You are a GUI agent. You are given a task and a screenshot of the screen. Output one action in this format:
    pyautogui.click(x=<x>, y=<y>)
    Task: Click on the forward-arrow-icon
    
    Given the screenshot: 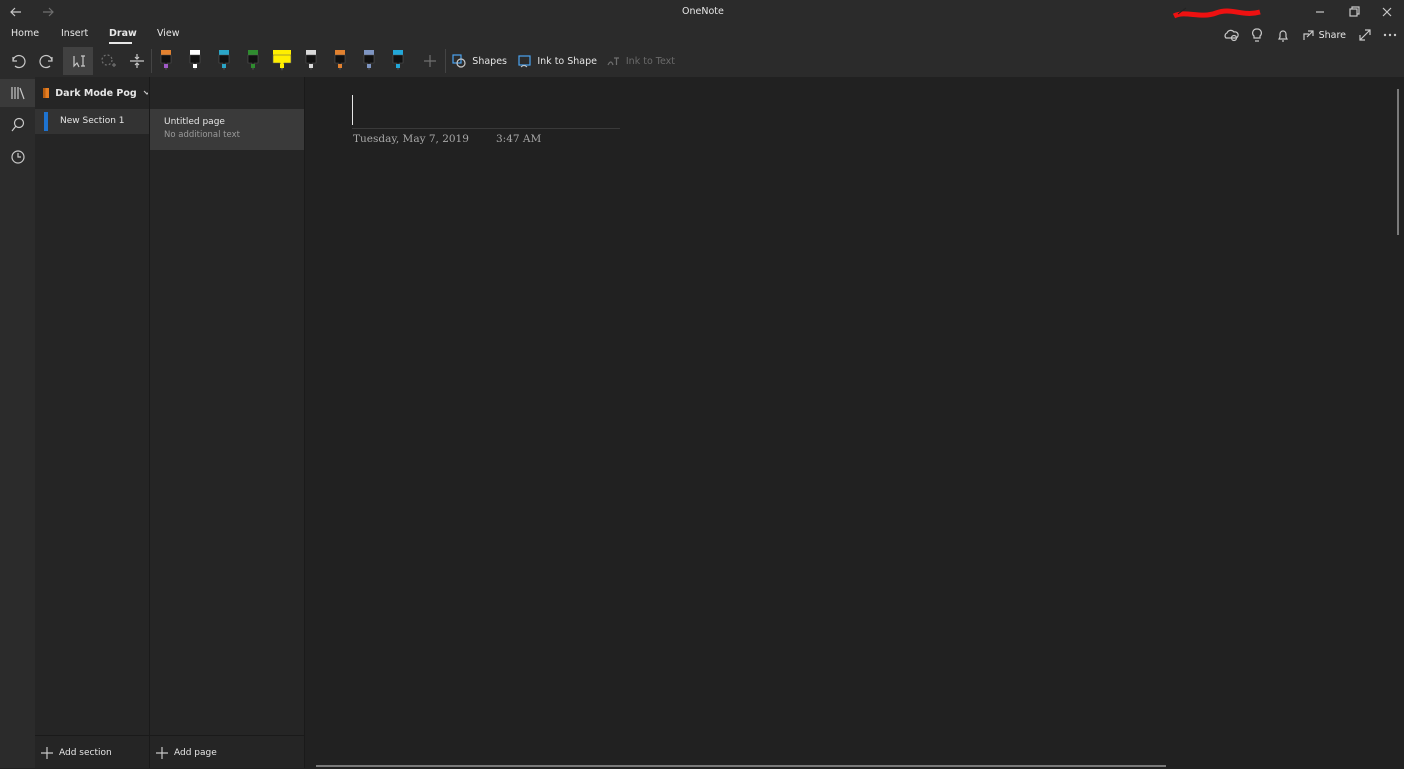 What is the action you would take?
    pyautogui.click(x=48, y=12)
    